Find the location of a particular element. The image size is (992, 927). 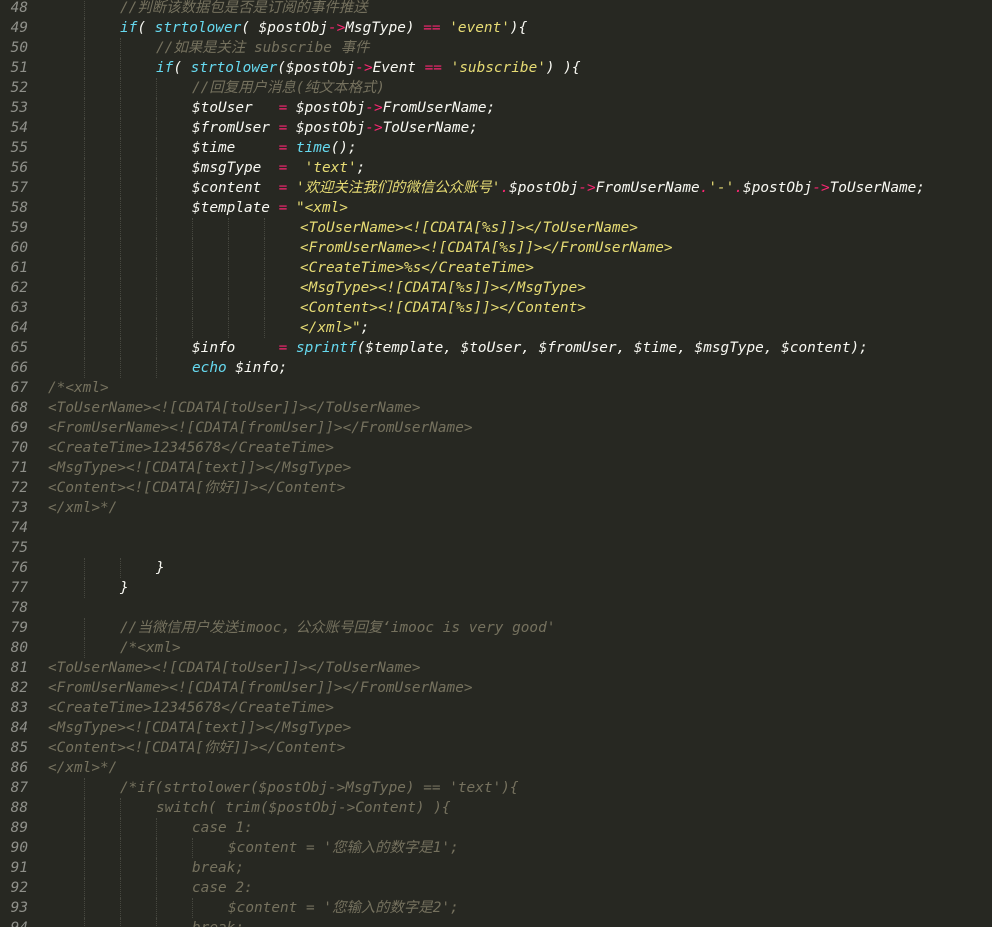

code-token: -> is located at coordinates (364, 68).